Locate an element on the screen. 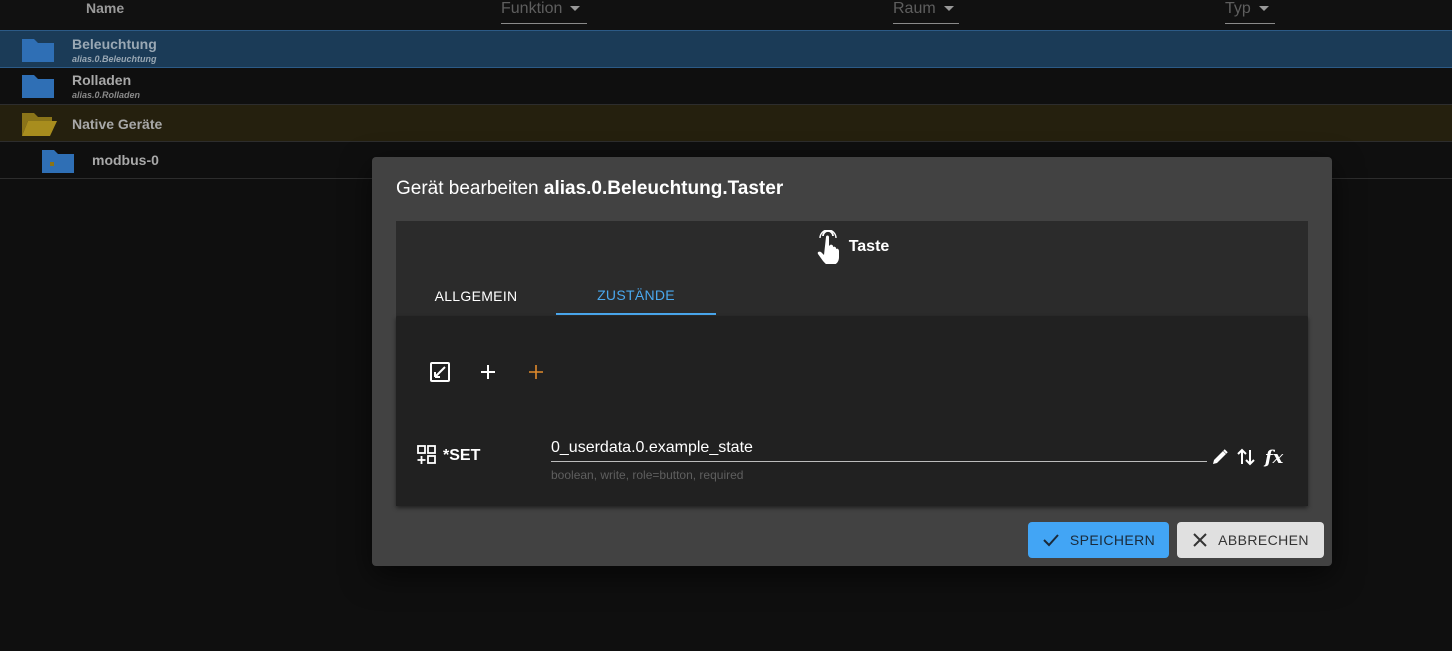 The height and width of the screenshot is (651, 1452). swap-vert-icon is located at coordinates (1246, 457).